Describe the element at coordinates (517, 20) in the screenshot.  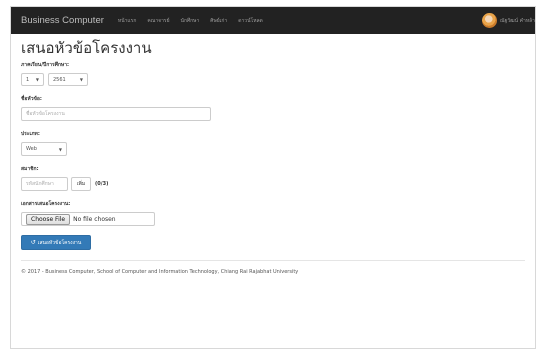
I see `user-name: ณัฐวัฒน์ คำหล้า` at that location.